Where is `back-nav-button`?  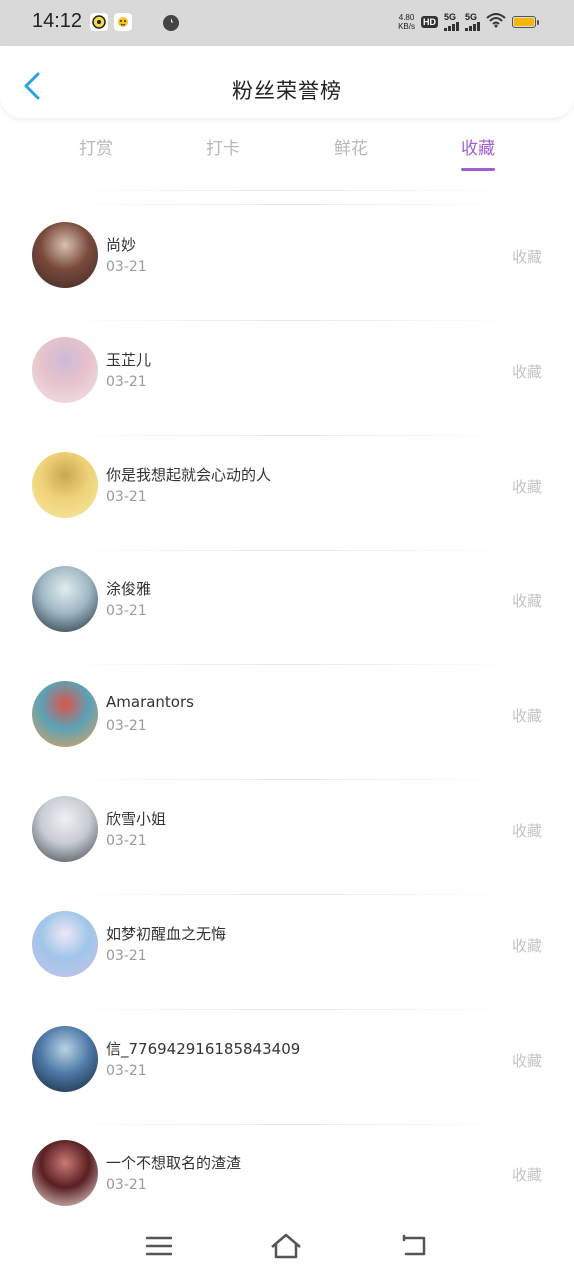 back-nav-button is located at coordinates (414, 1246).